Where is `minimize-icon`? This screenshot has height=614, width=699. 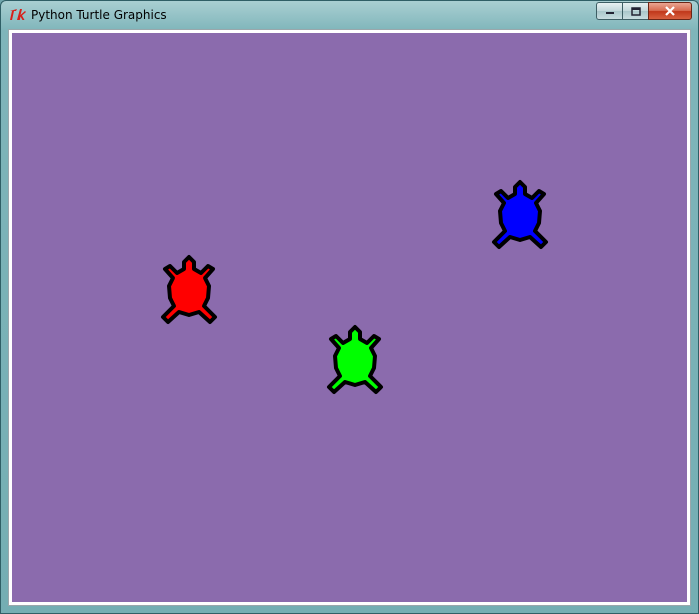
minimize-icon is located at coordinates (609, 13).